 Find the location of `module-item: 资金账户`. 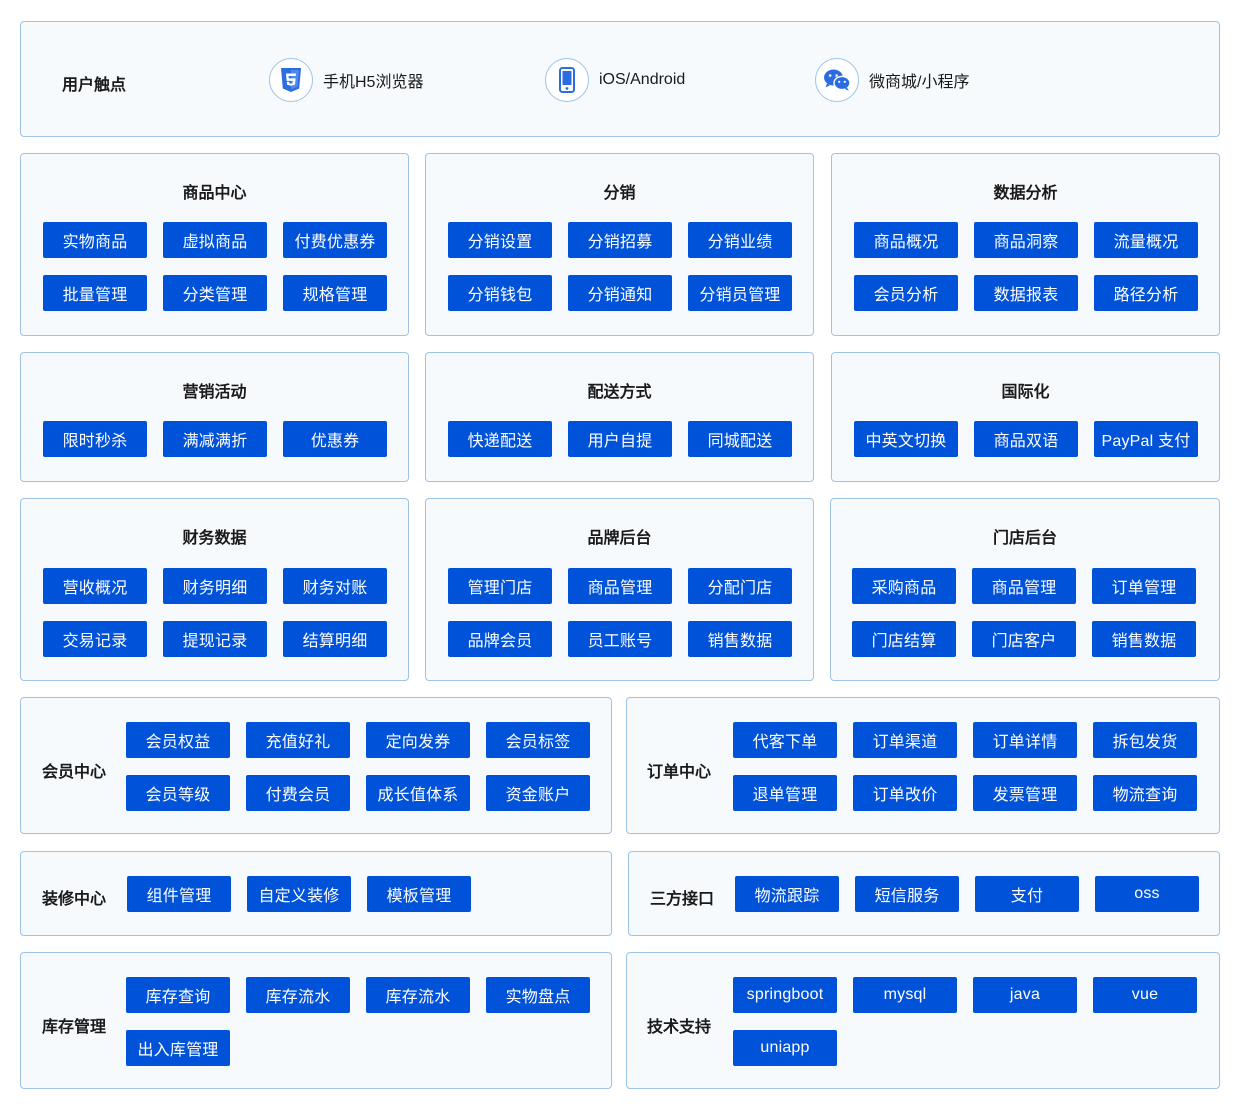

module-item: 资金账户 is located at coordinates (538, 793).